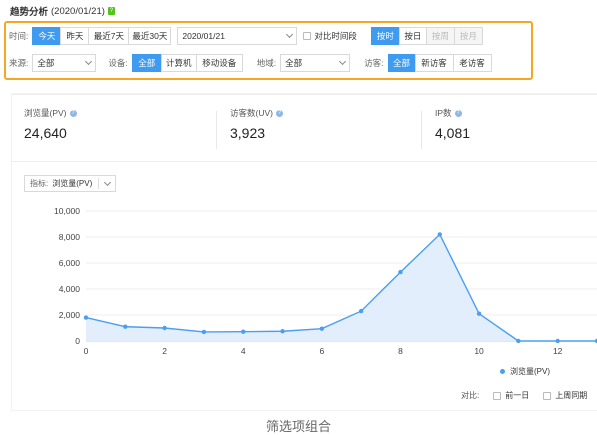 The height and width of the screenshot is (435, 597). I want to click on page-header: 趋势分析 (2020/01/21) ?, so click(62, 11).